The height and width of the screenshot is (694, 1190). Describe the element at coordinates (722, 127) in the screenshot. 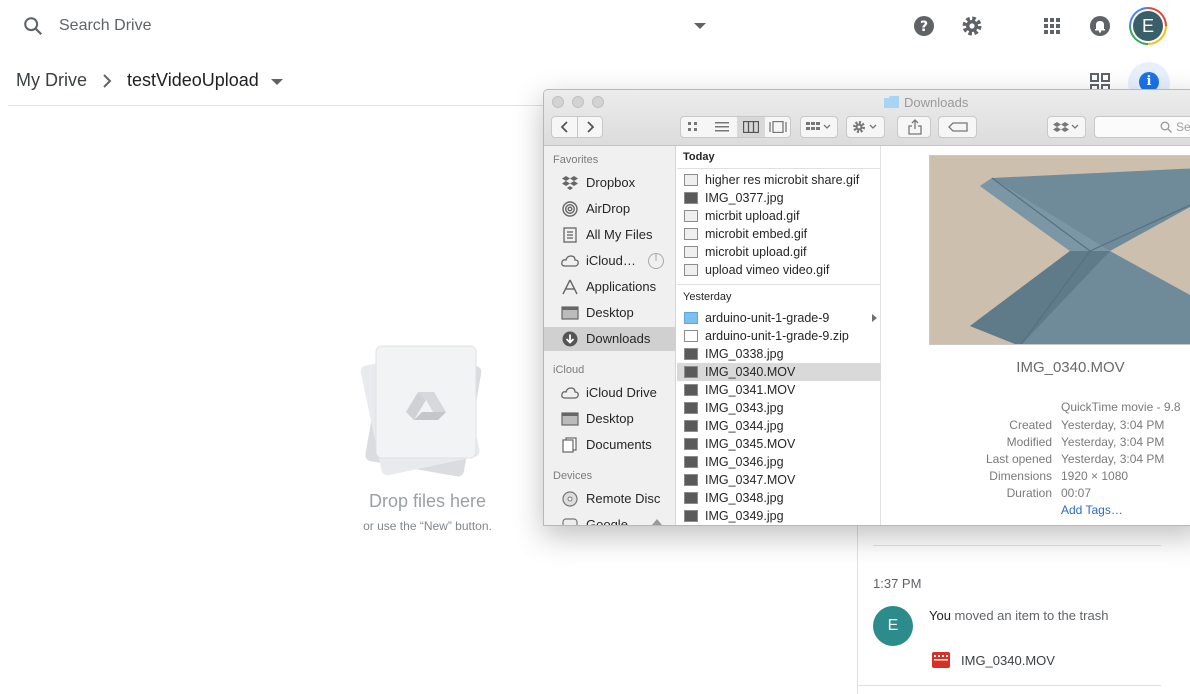

I see `list-view-icon` at that location.